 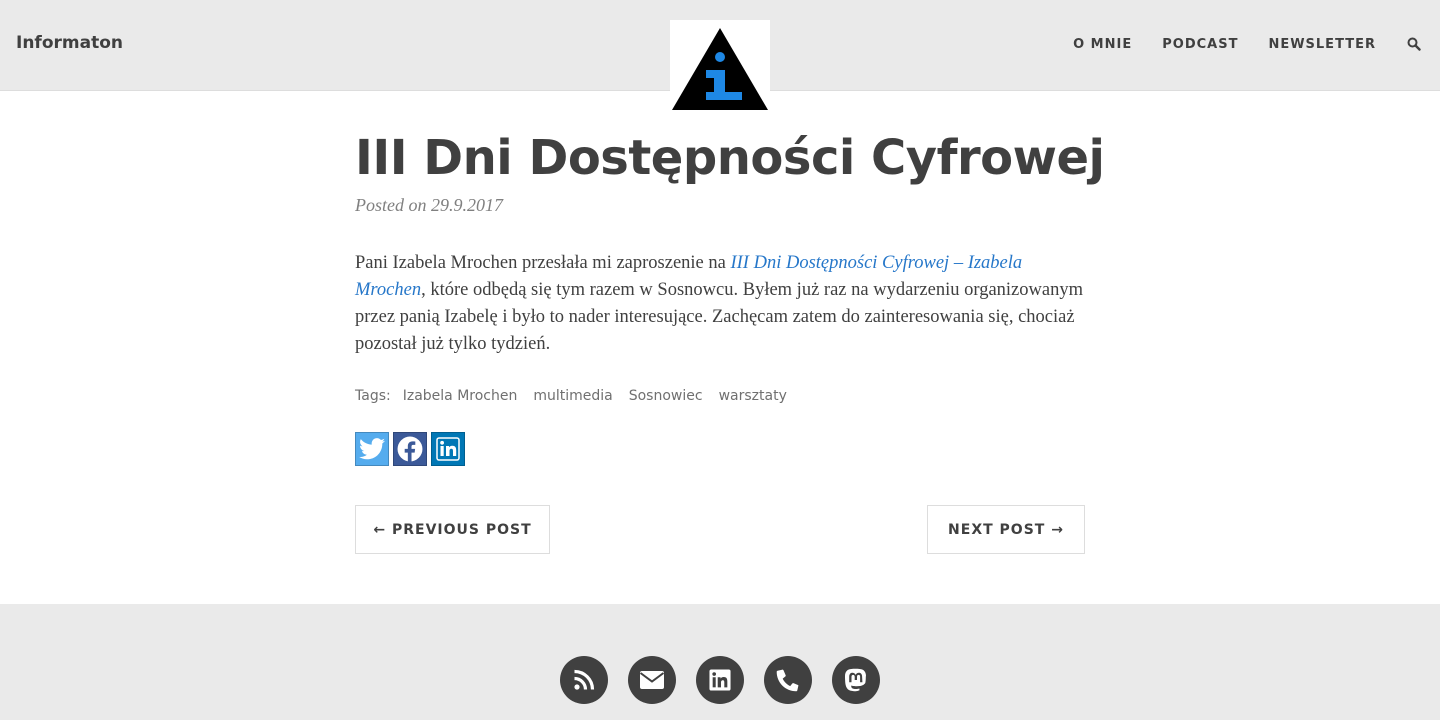 I want to click on next-post-button: NEXT POST →, so click(x=1006, y=529).